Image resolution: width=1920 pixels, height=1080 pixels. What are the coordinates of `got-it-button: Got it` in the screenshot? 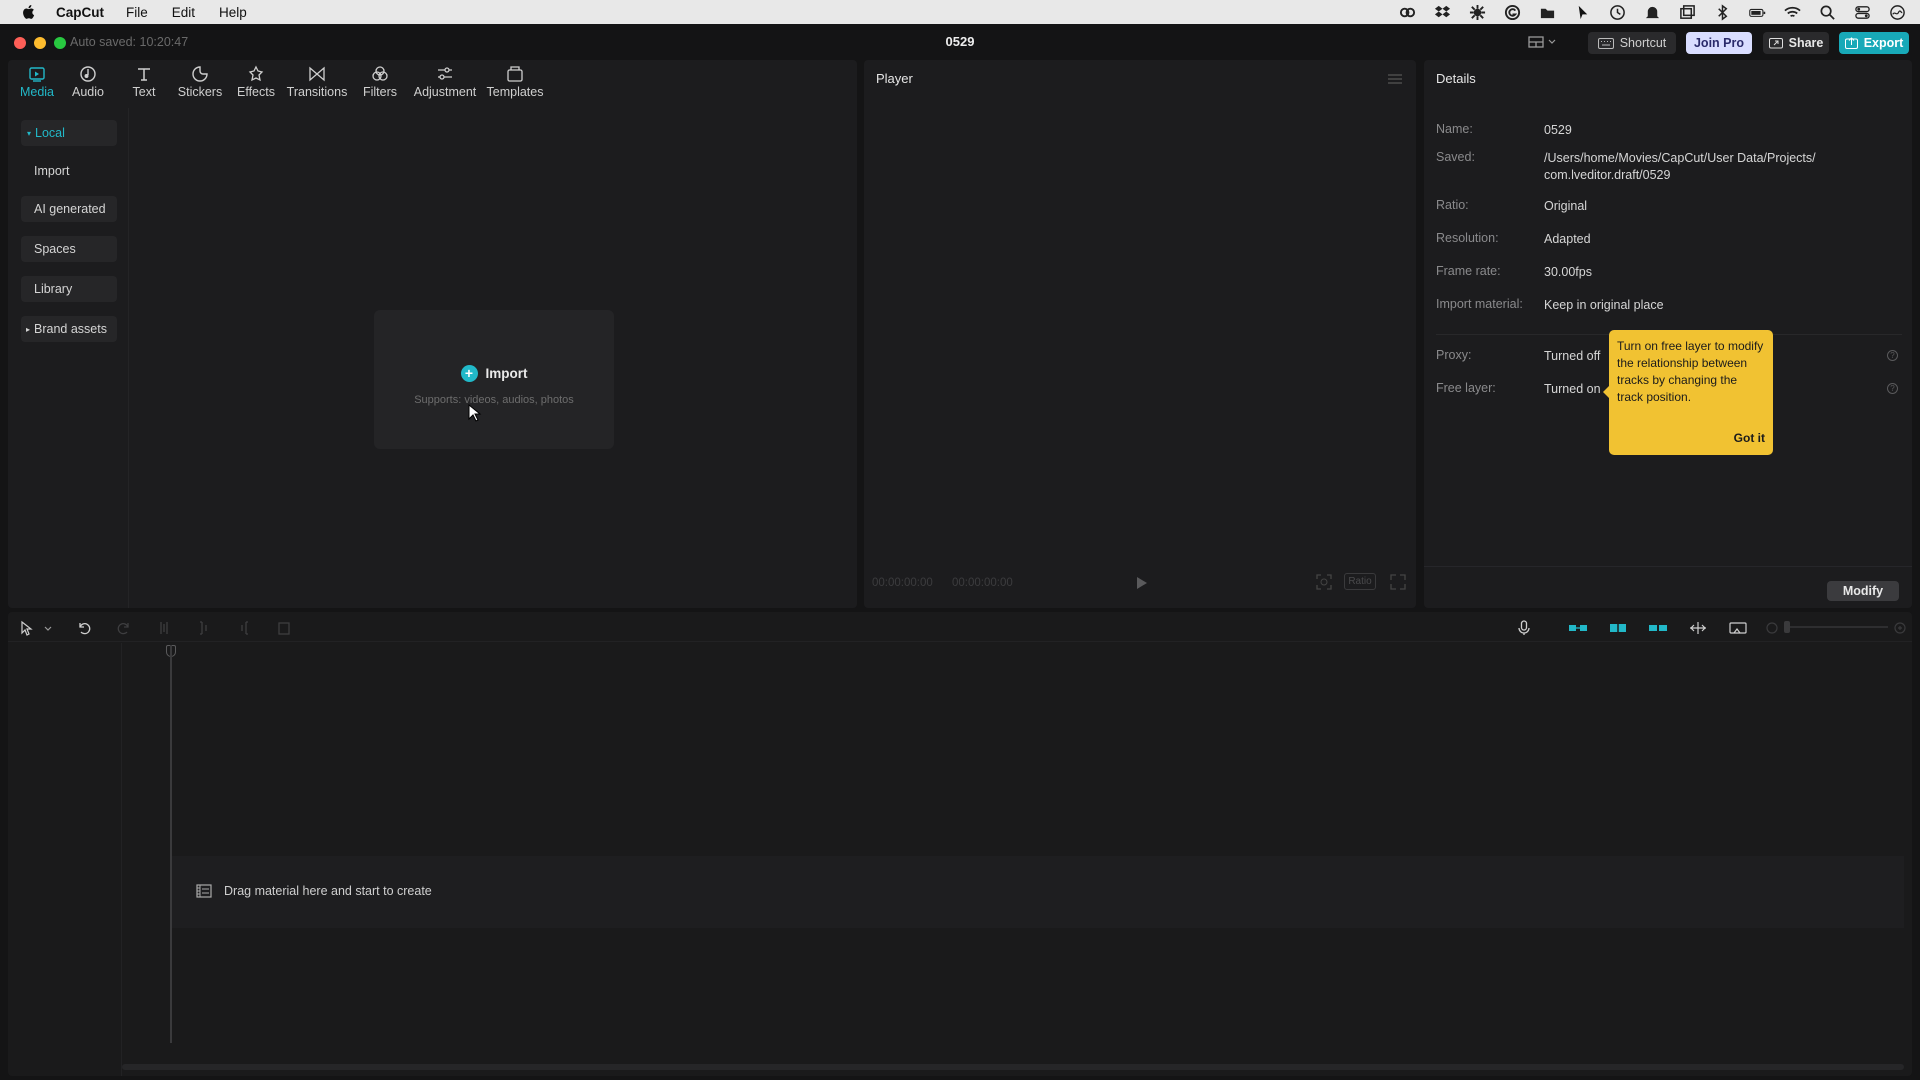 It's located at (1749, 438).